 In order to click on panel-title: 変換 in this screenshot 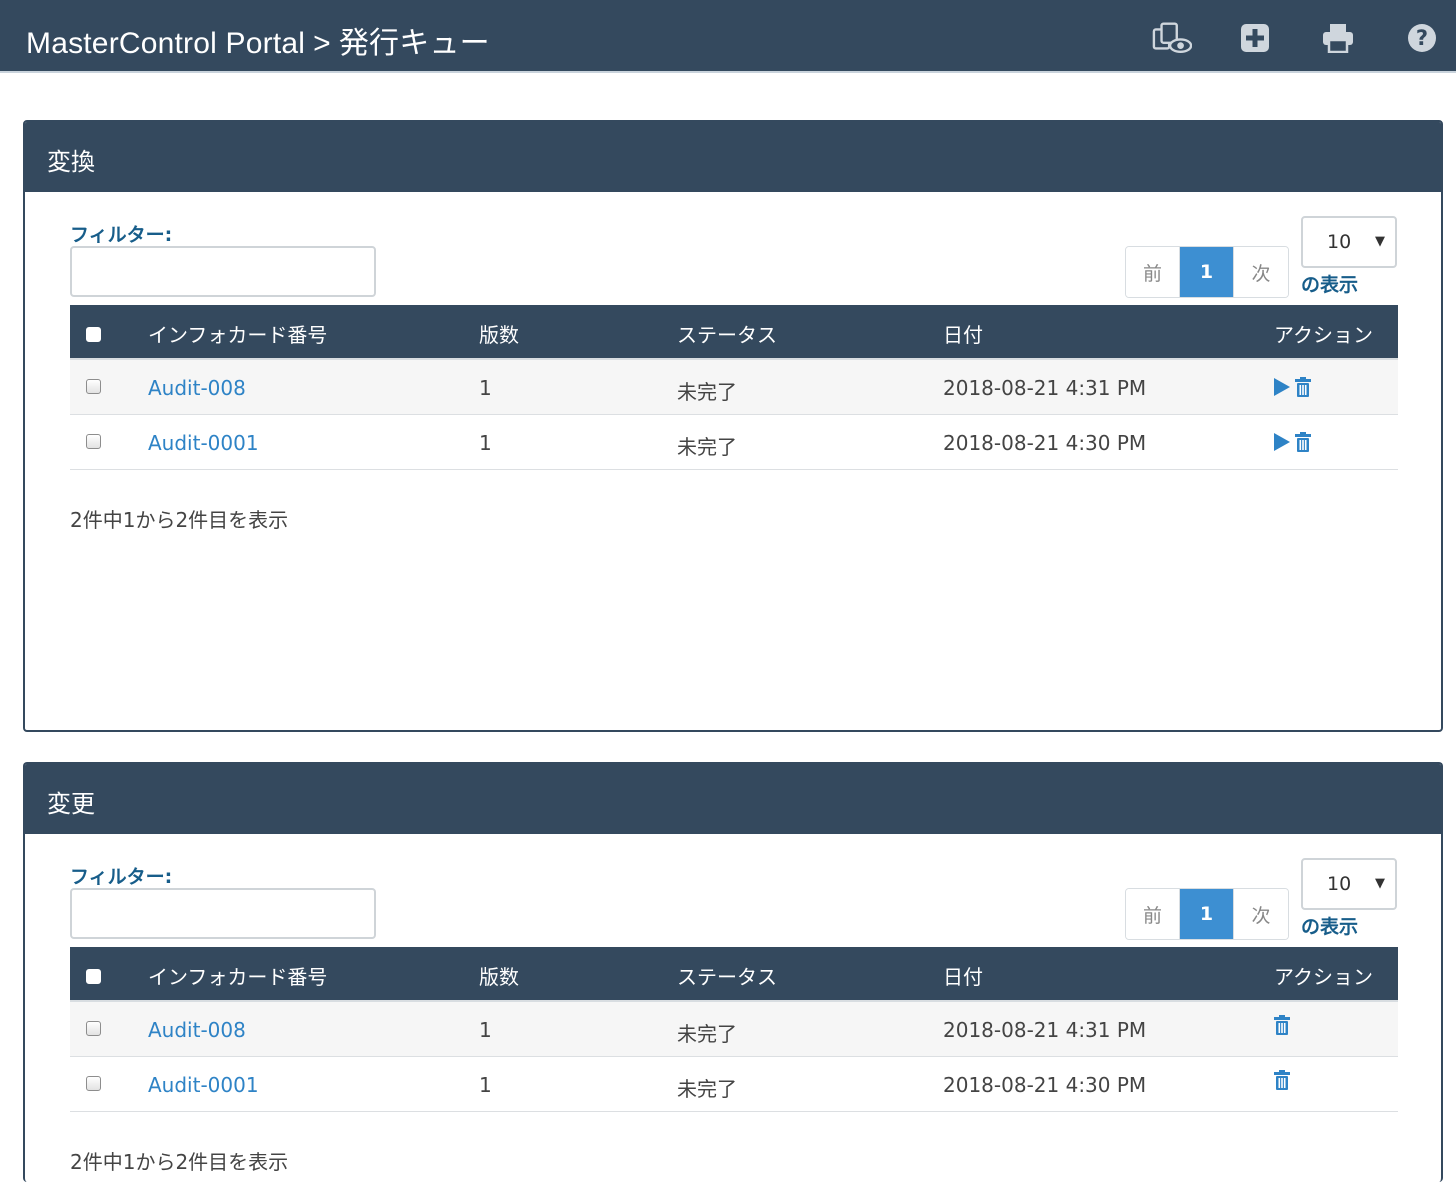, I will do `click(733, 157)`.